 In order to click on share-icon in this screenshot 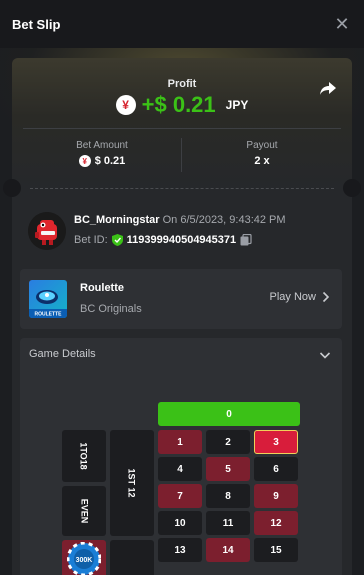, I will do `click(328, 88)`.